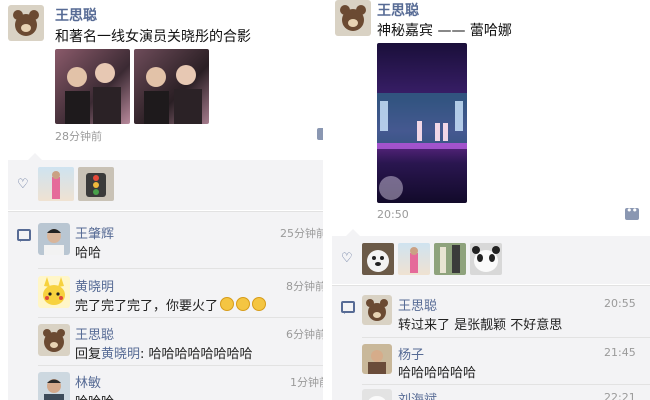  What do you see at coordinates (301, 233) in the screenshot?
I see `comment-time: 25分钟前` at bounding box center [301, 233].